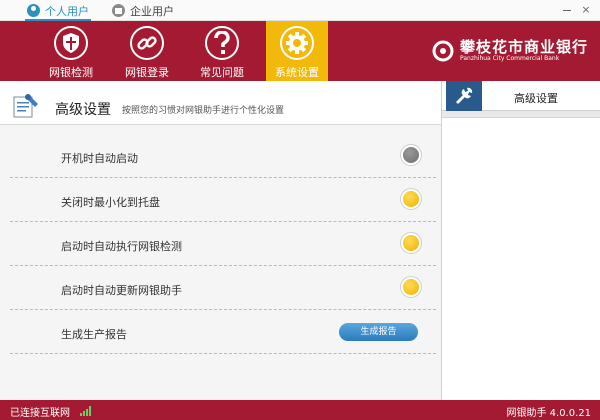 The height and width of the screenshot is (420, 600). What do you see at coordinates (222, 43) in the screenshot?
I see `question-icon` at bounding box center [222, 43].